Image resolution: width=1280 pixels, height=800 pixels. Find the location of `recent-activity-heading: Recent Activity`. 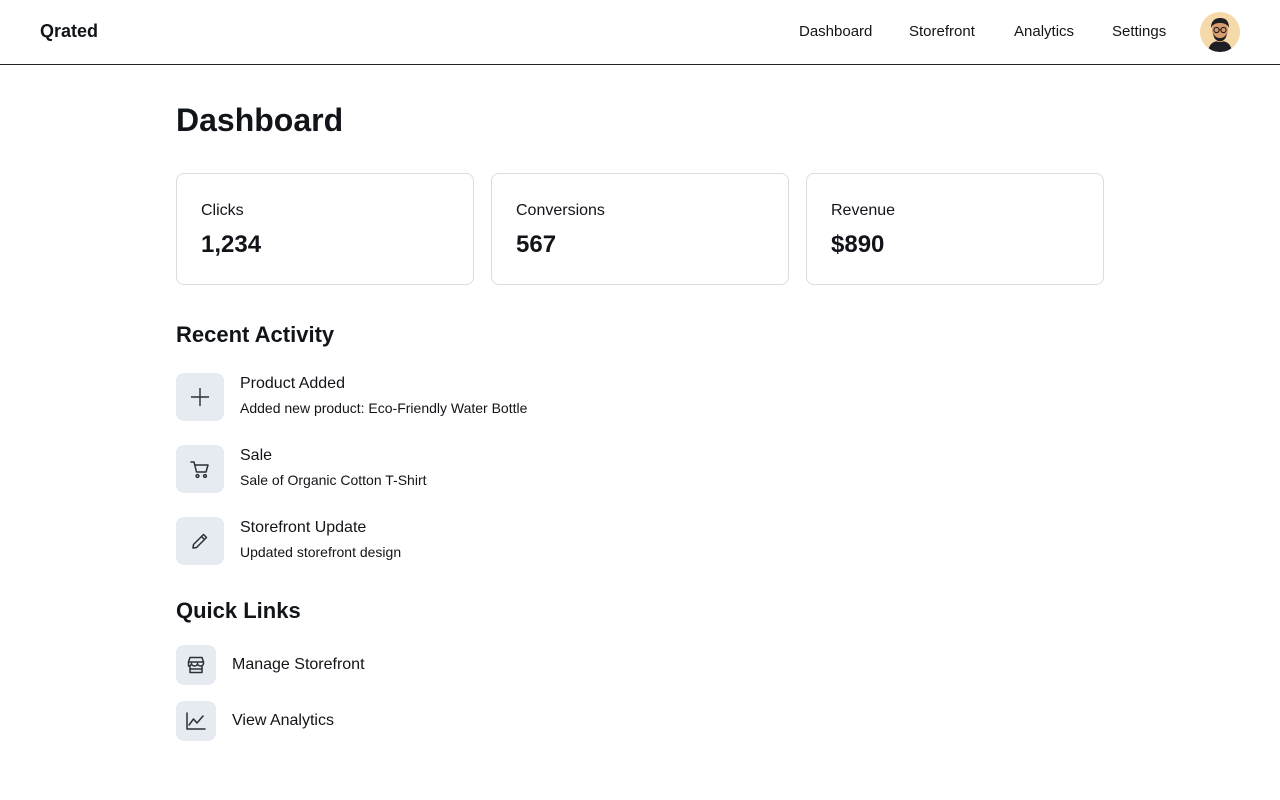

recent-activity-heading: Recent Activity is located at coordinates (255, 334).